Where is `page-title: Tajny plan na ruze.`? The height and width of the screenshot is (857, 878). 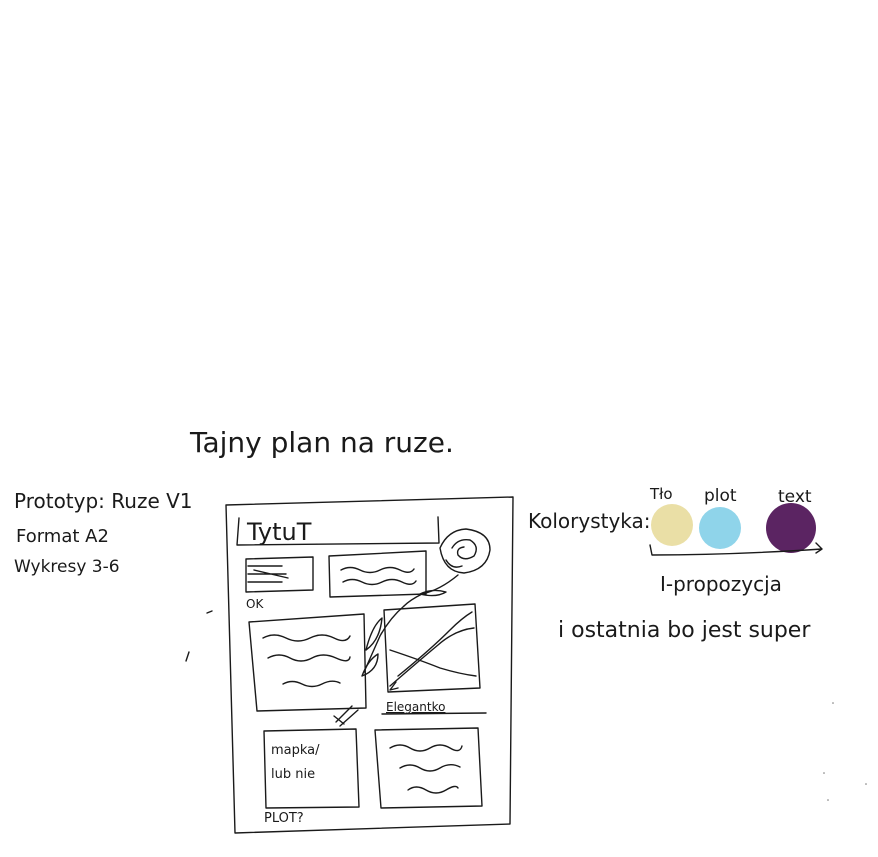
page-title: Tajny plan na ruze. is located at coordinates (321, 442).